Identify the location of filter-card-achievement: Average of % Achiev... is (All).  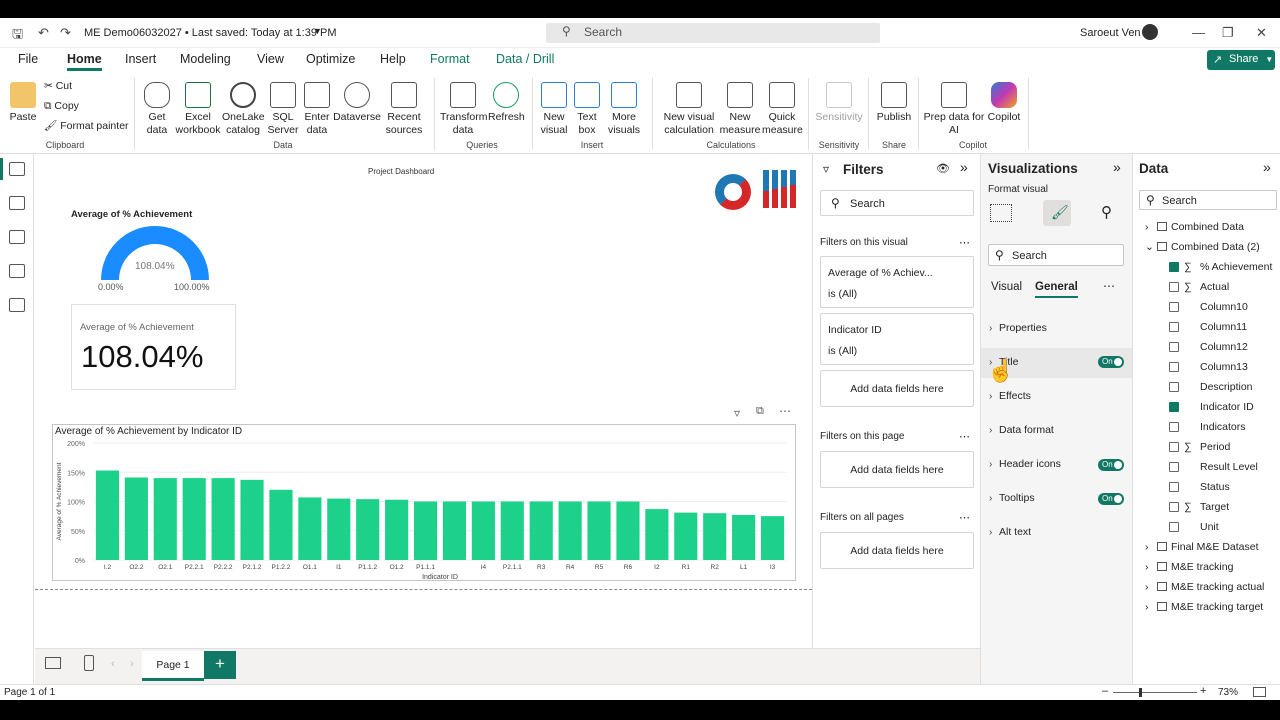
(897, 282).